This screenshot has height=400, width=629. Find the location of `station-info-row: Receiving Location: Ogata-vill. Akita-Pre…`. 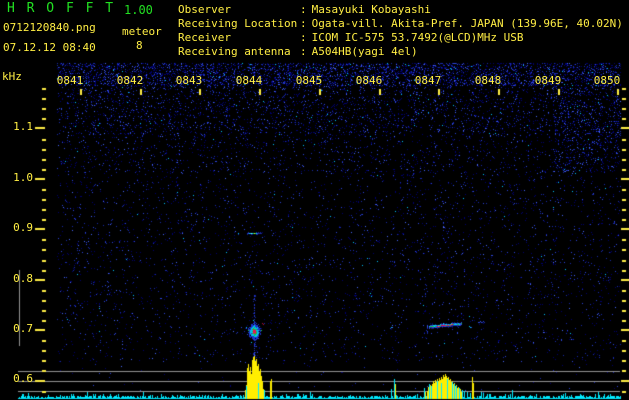

station-info-row: Receiving Location: Ogata-vill. Akita-Pre… is located at coordinates (400, 24).